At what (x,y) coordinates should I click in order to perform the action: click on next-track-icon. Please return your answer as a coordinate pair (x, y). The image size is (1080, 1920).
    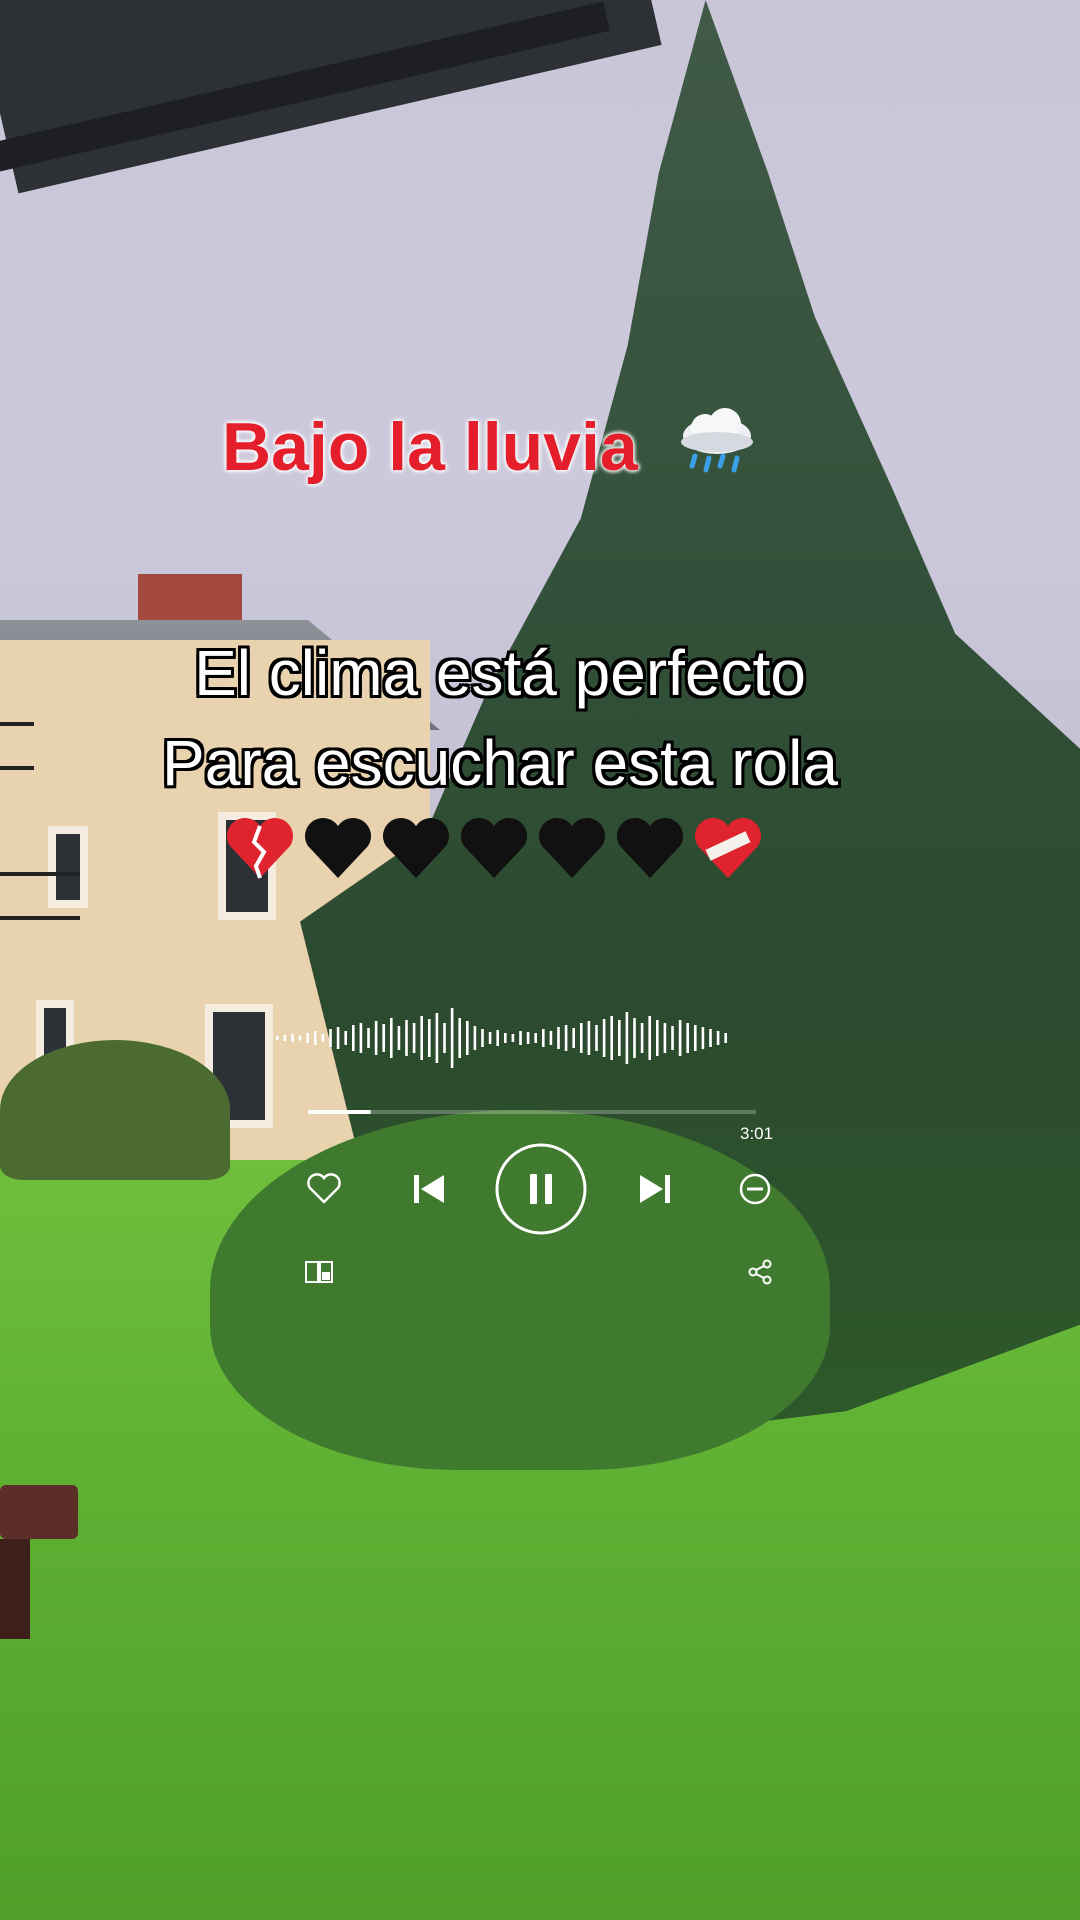
    Looking at the image, I should click on (655, 1189).